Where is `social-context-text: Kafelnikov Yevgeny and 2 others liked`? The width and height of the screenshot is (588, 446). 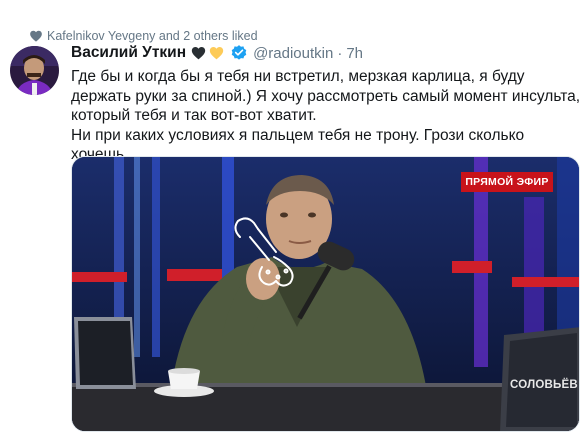
social-context-text: Kafelnikov Yevgeny and 2 others liked is located at coordinates (152, 36).